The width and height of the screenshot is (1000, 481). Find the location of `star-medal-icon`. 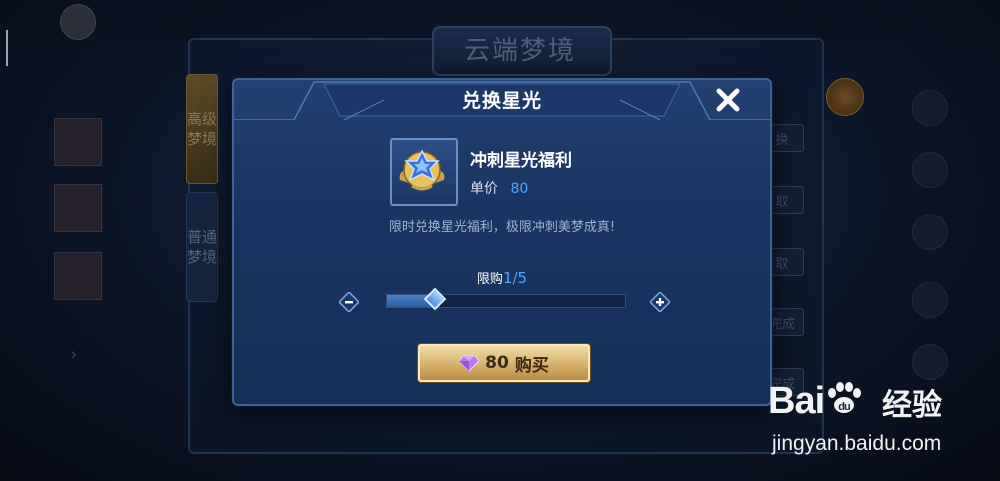

star-medal-icon is located at coordinates (422, 170).